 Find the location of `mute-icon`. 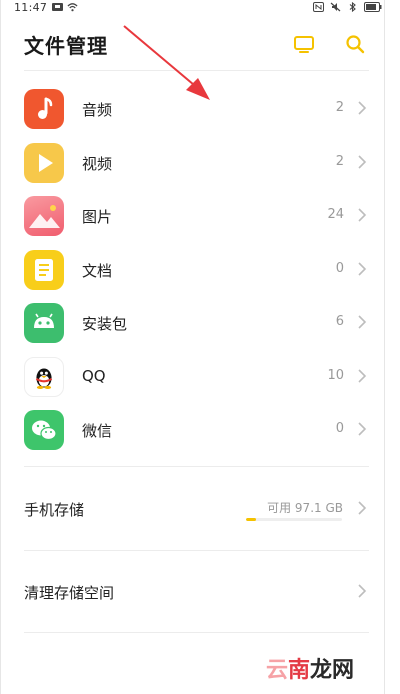

mute-icon is located at coordinates (335, 7).